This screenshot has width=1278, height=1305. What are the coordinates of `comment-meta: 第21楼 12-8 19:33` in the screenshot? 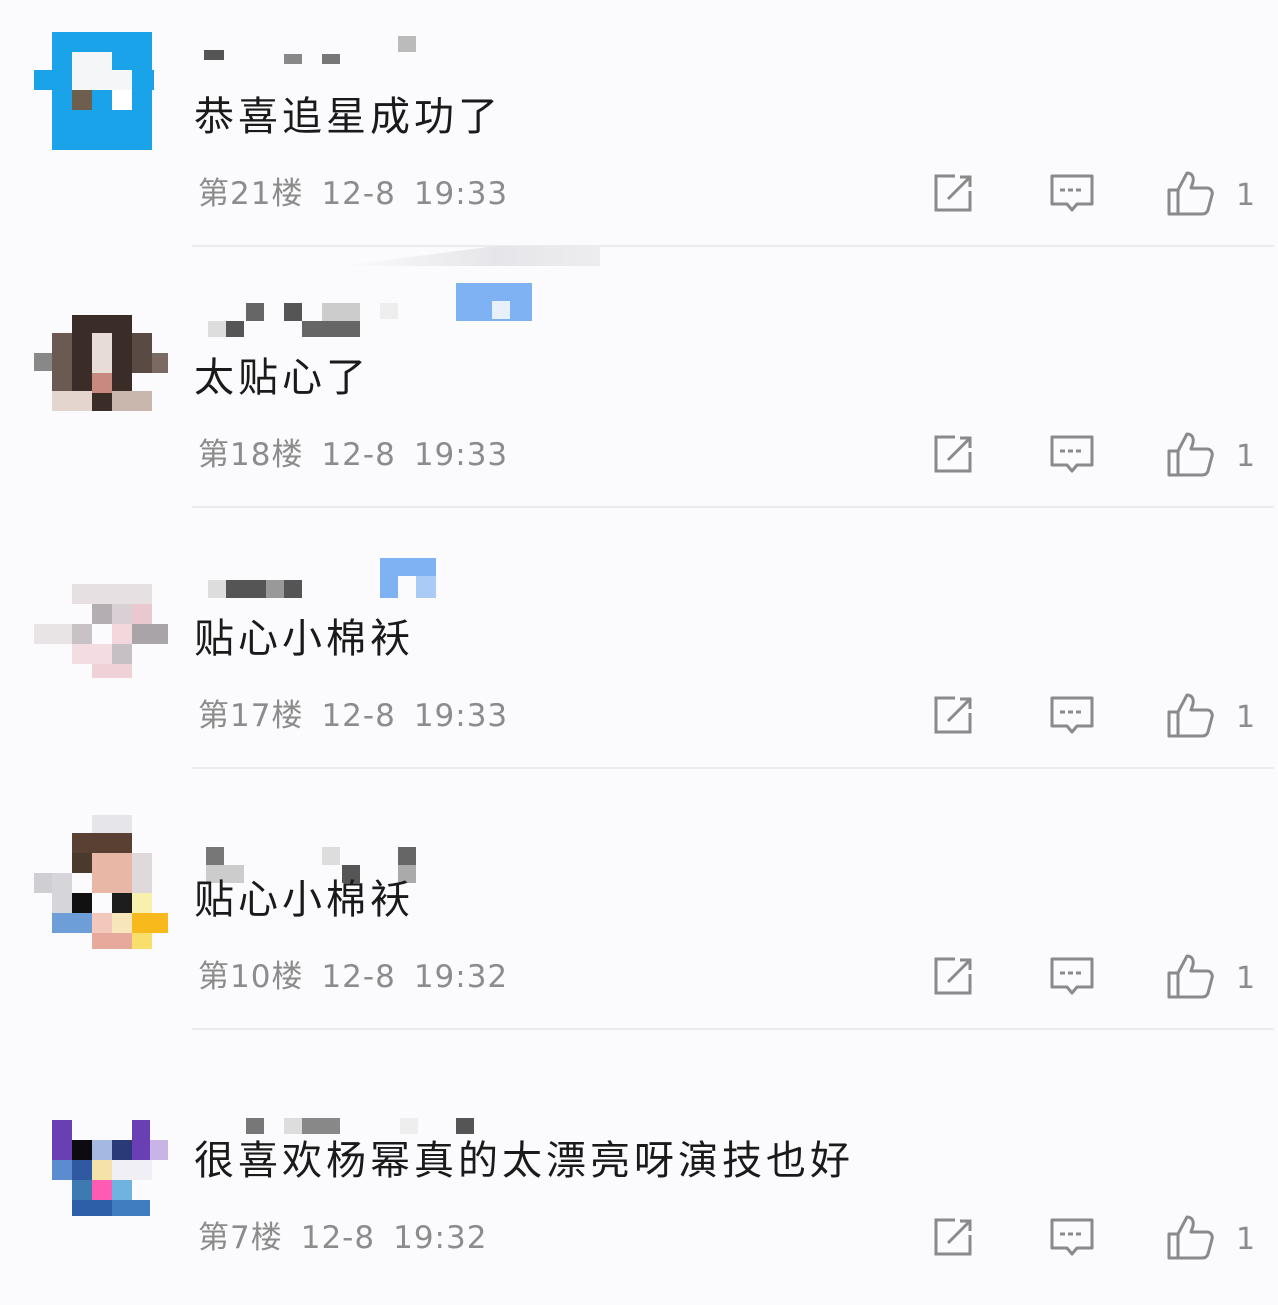 It's located at (362, 194).